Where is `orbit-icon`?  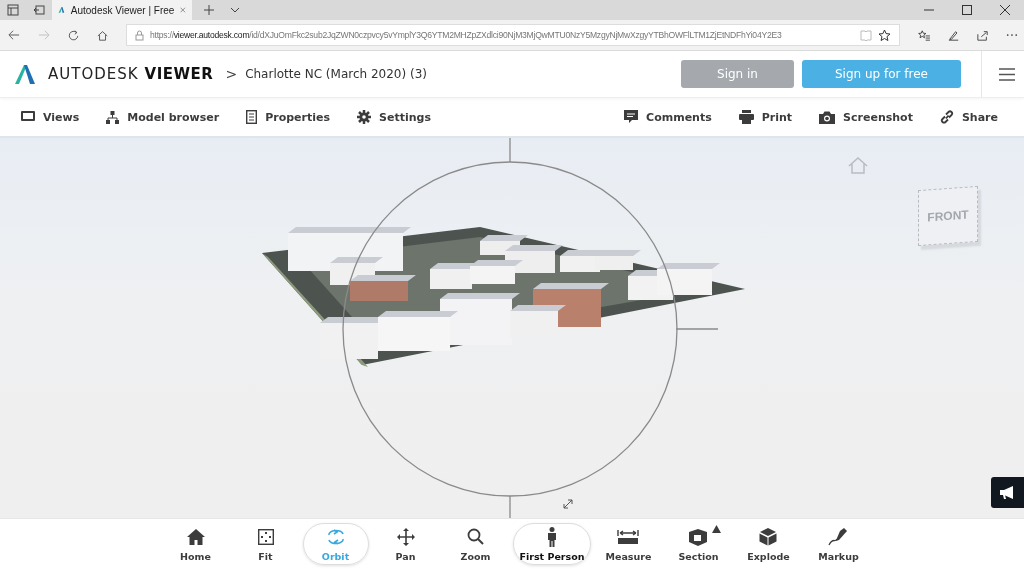
orbit-icon is located at coordinates (335, 536).